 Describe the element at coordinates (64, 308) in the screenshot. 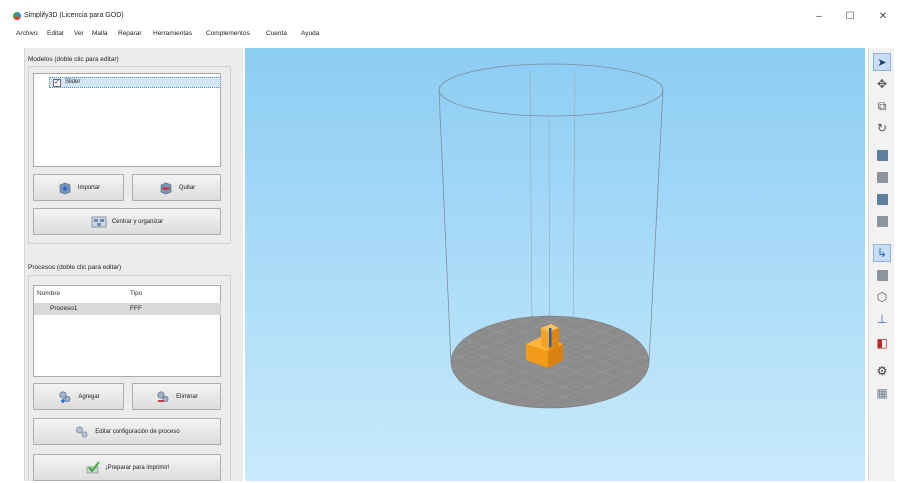

I see `process-name: Proceso1` at that location.